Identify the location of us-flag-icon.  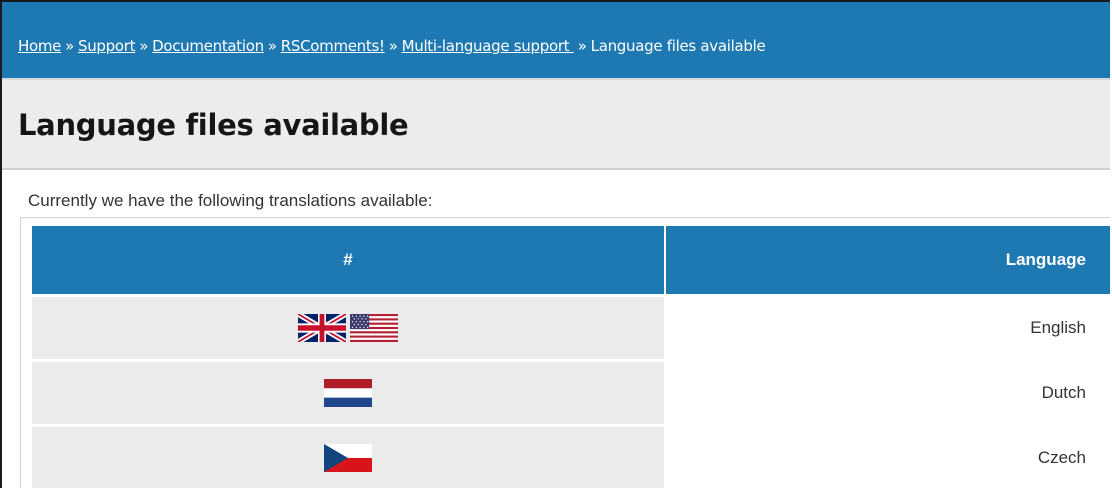
(374, 328).